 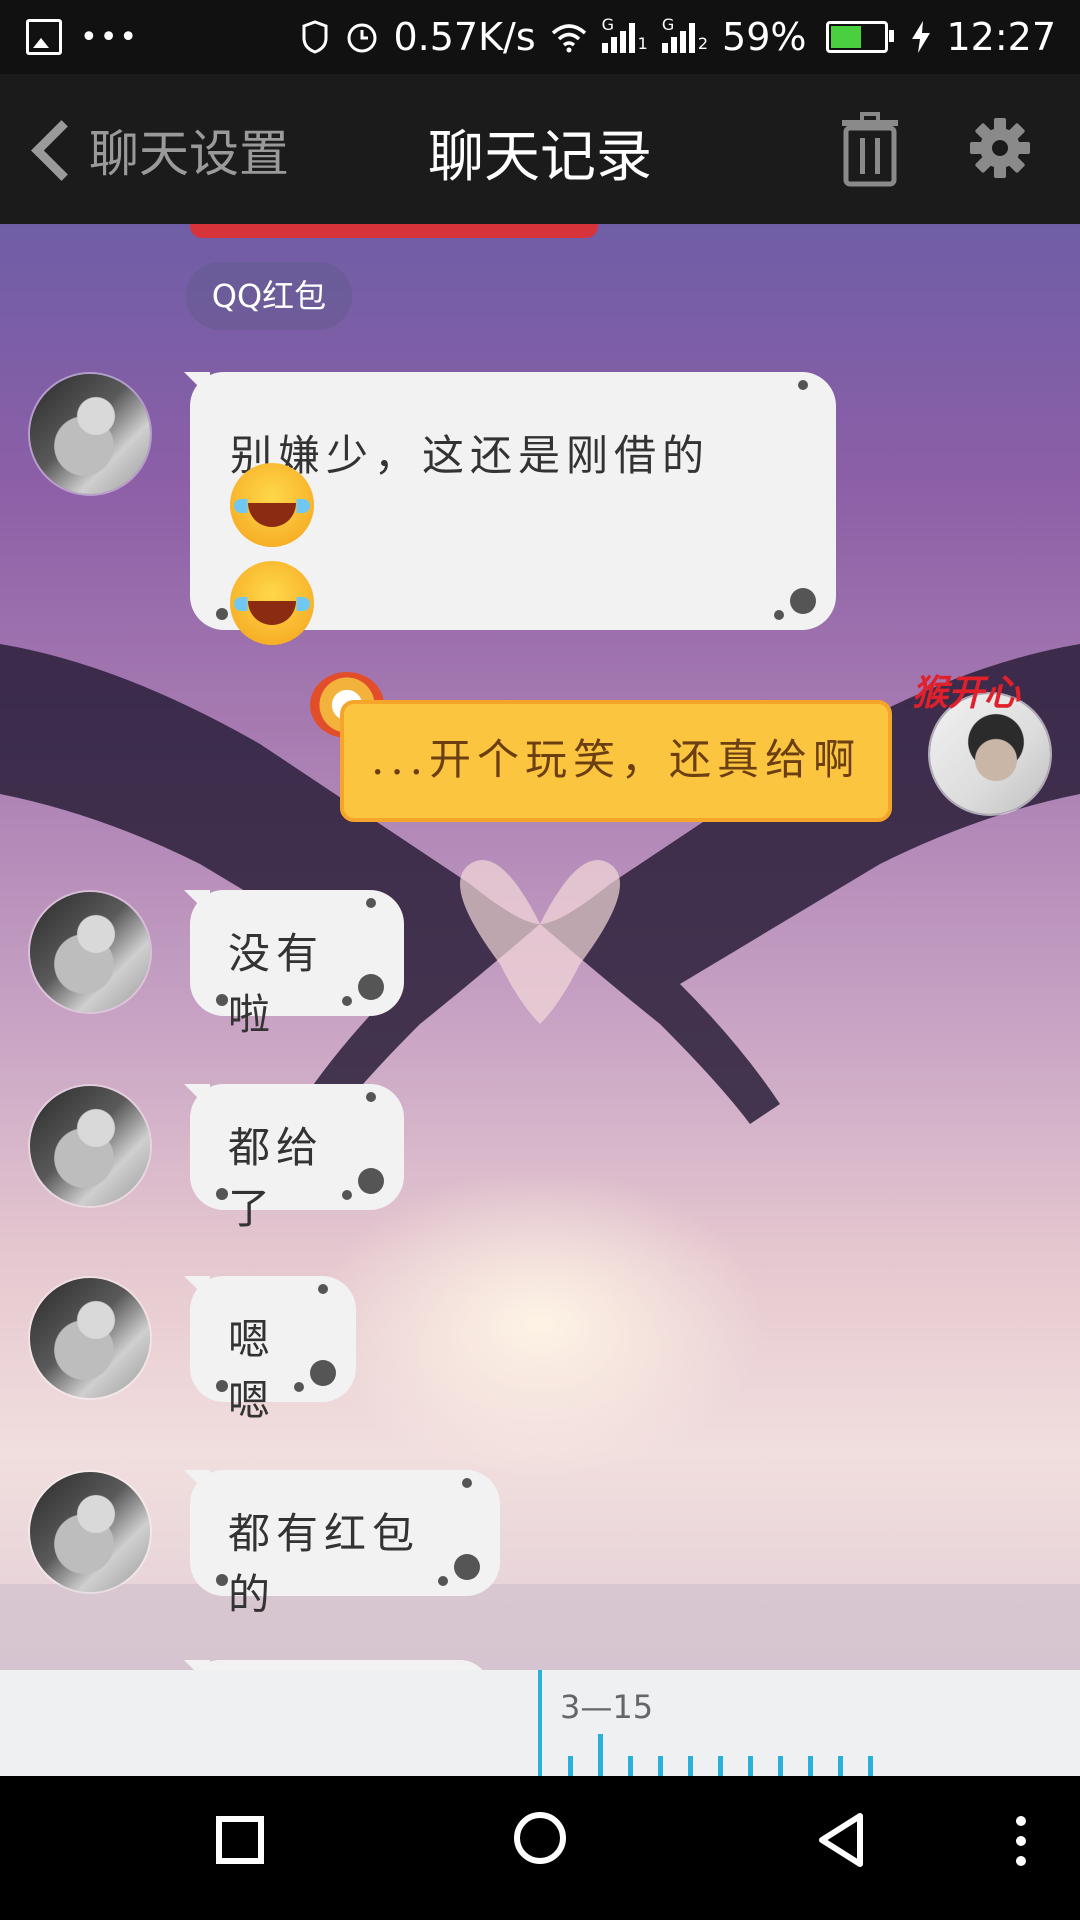 I want to click on red-packet-label: QQ红包, so click(x=269, y=296).